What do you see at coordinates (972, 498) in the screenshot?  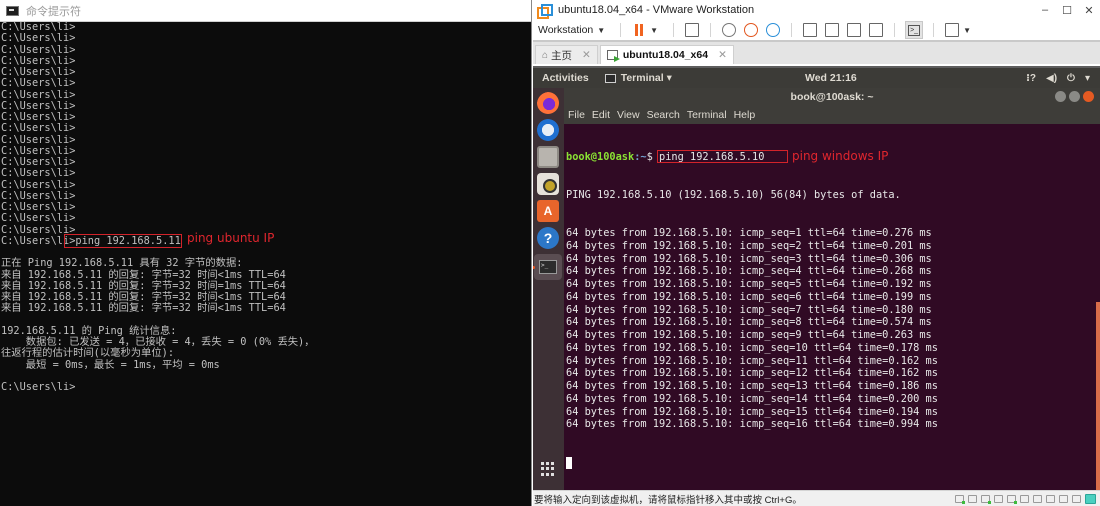 I see `cd-dvd-icon` at bounding box center [972, 498].